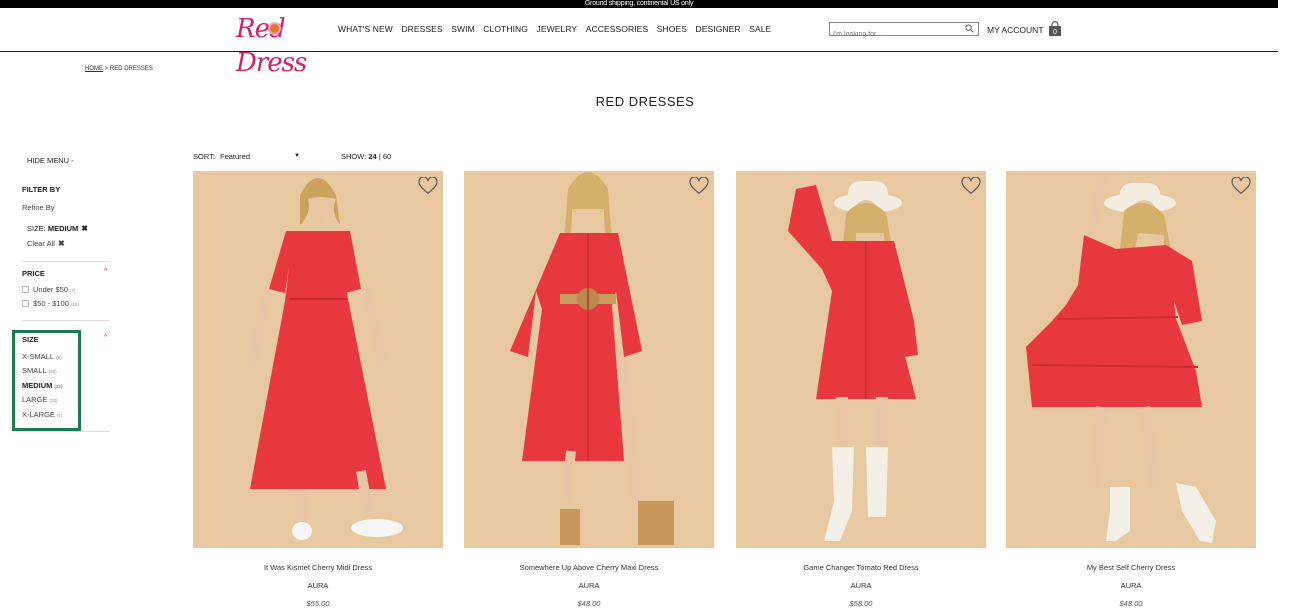  Describe the element at coordinates (33, 273) in the screenshot. I see `price-section-title: PRICE` at that location.